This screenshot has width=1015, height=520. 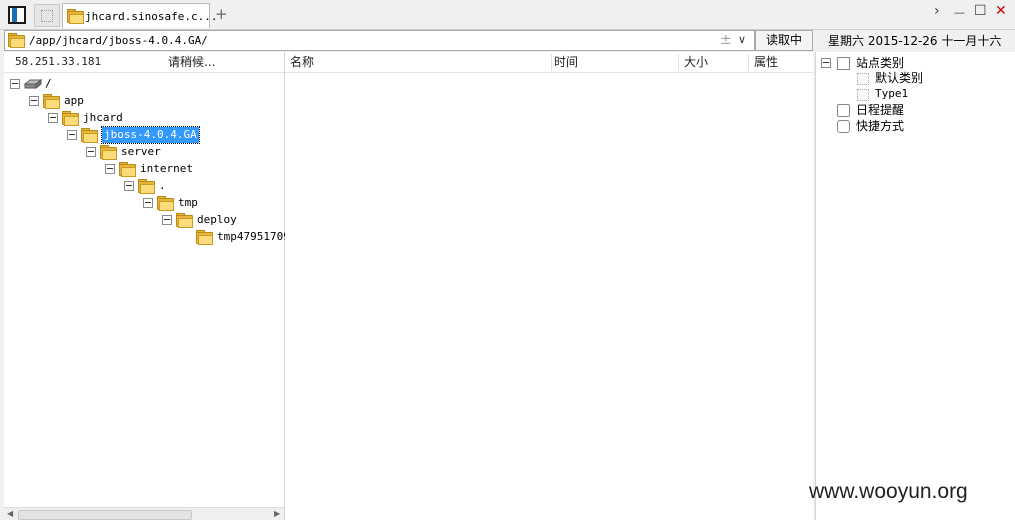 What do you see at coordinates (141, 151) in the screenshot?
I see `tree-node-label: server` at bounding box center [141, 151].